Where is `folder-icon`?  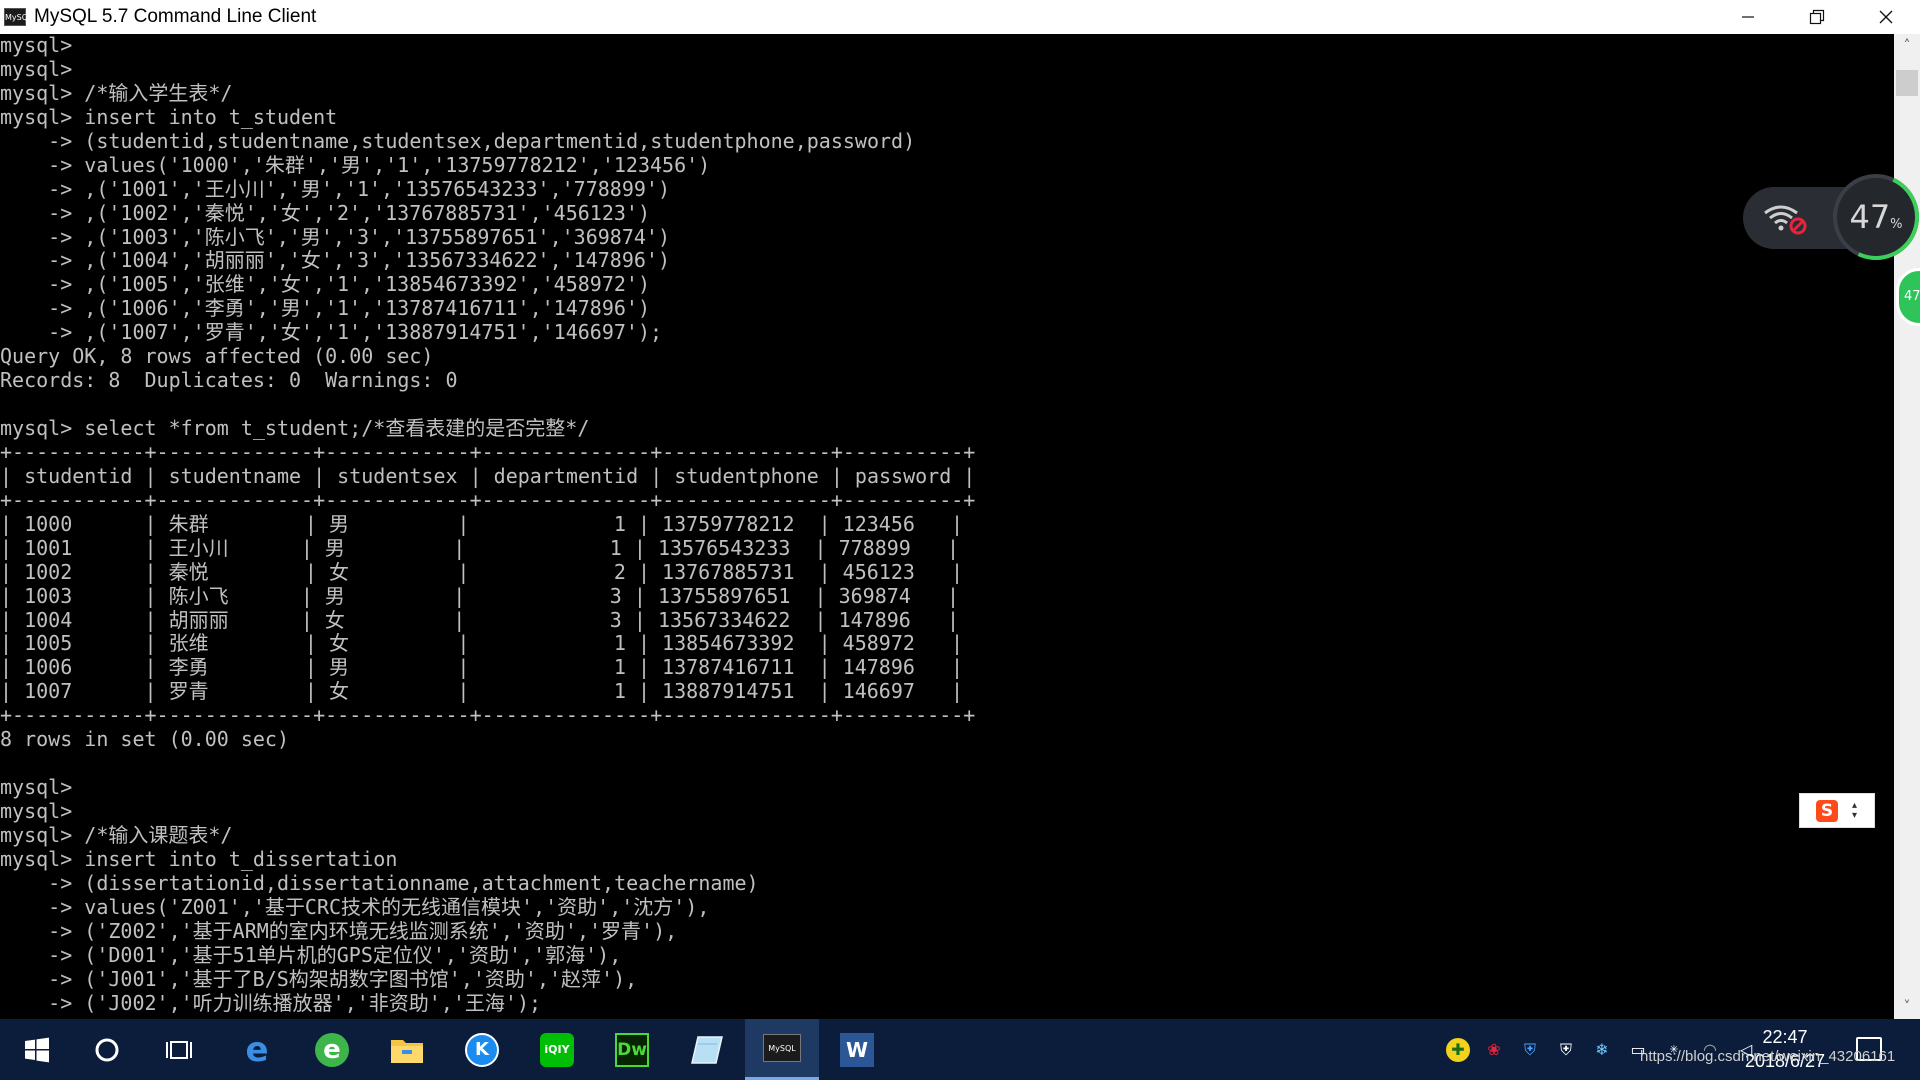
folder-icon is located at coordinates (407, 1051).